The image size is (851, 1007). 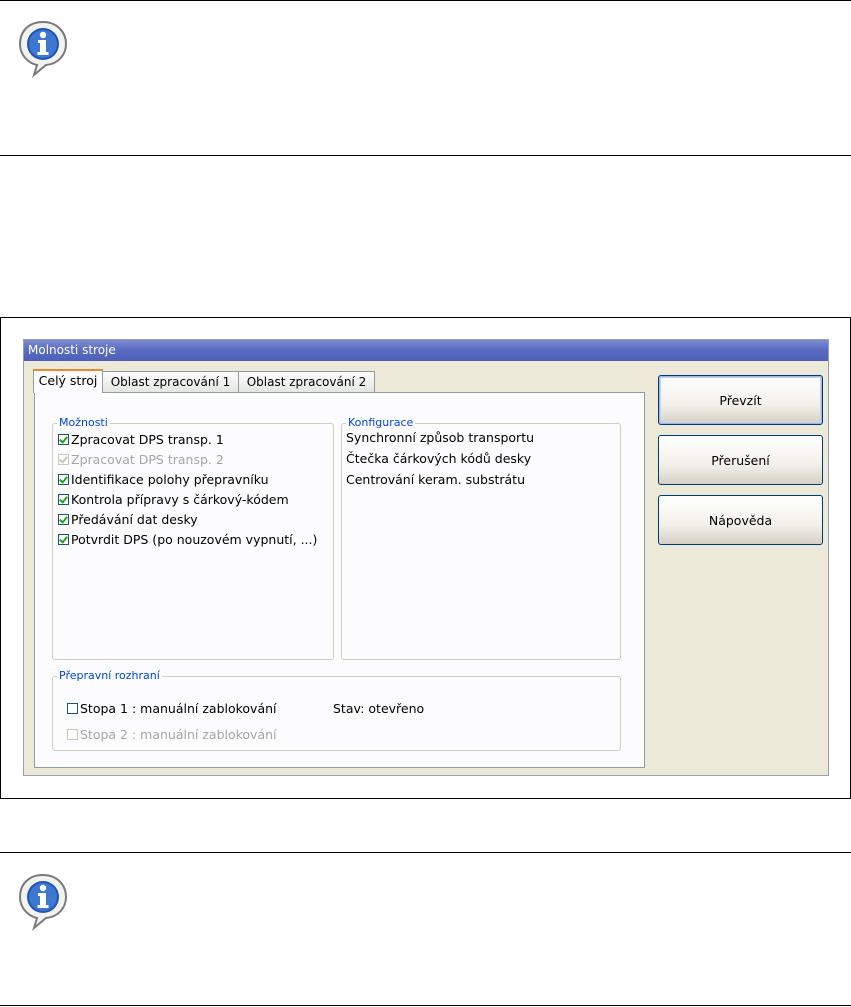 I want to click on lane-1-manual-lock: Stopa 1 : manuální zablokování, so click(x=172, y=709).